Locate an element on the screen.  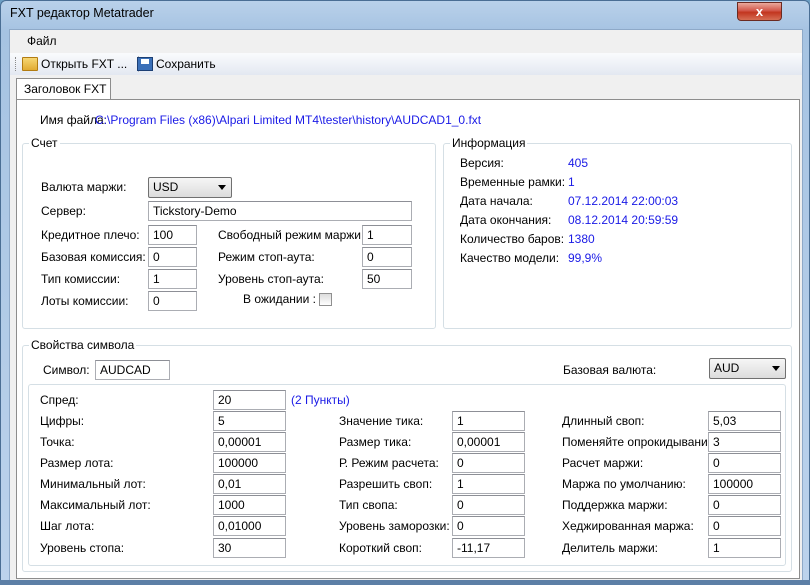
title-bar: FXT редактор Metatrader x is located at coordinates (405, 15).